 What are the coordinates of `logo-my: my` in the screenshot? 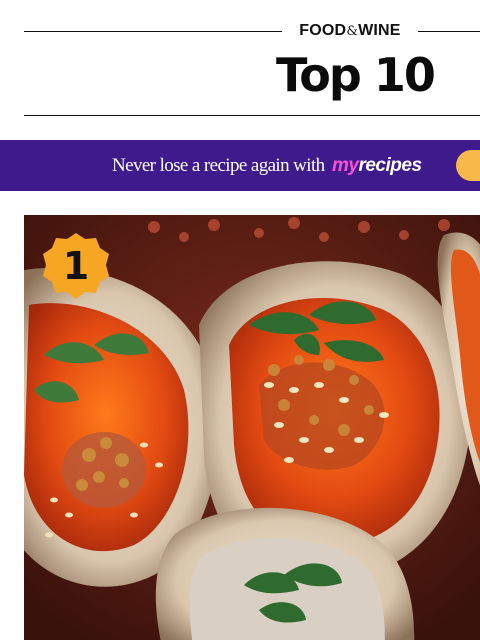 It's located at (345, 165).